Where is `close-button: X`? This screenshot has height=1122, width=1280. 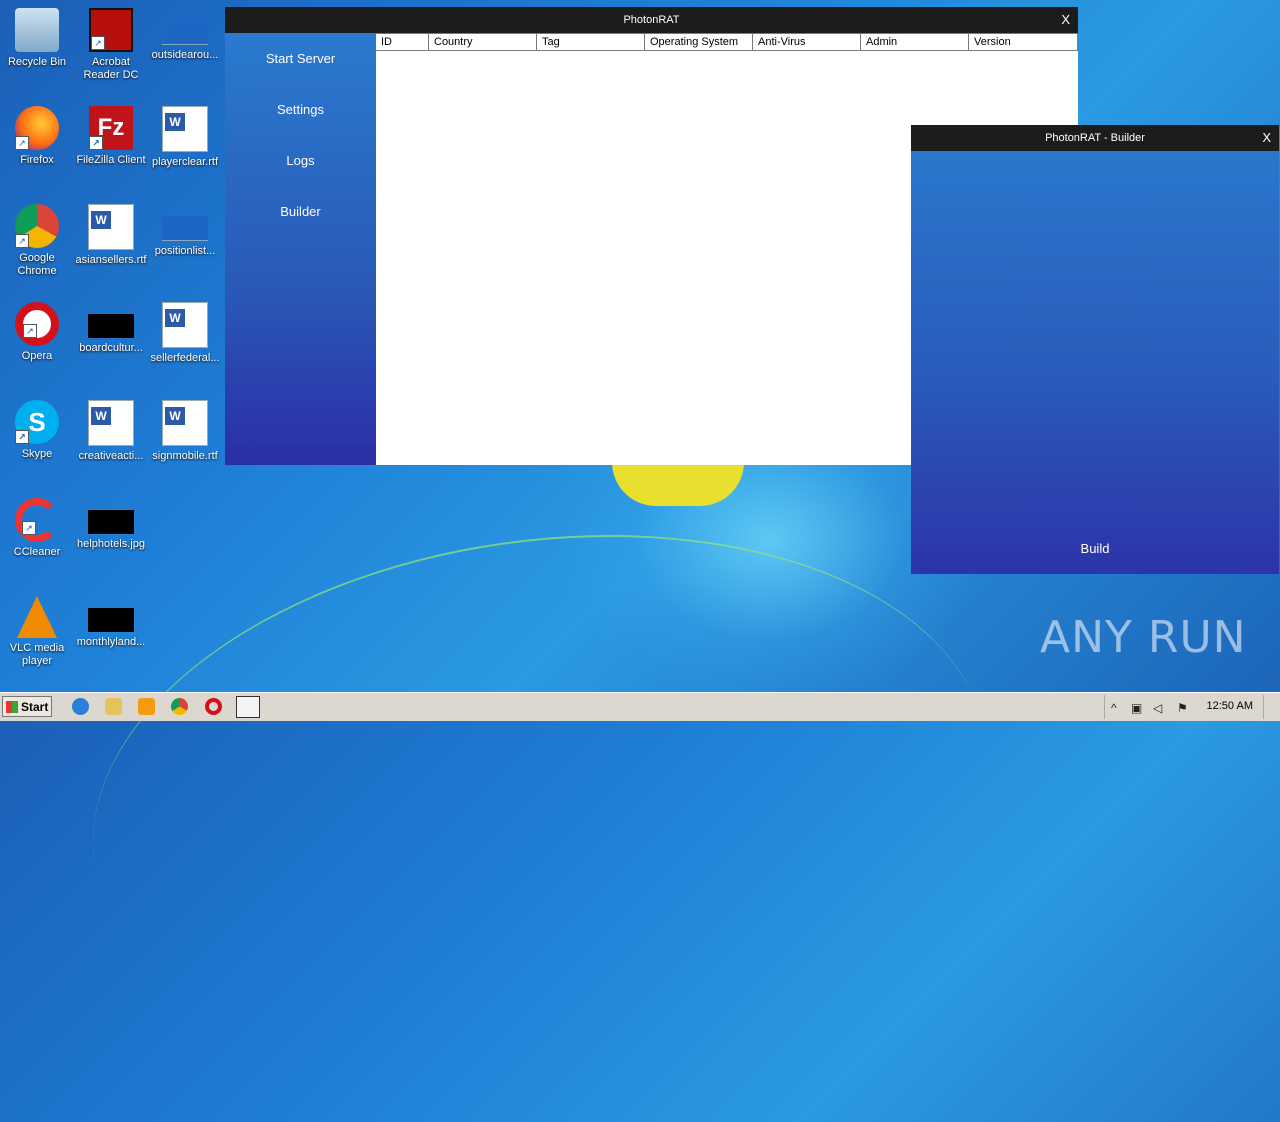 close-button: X is located at coordinates (1065, 20).